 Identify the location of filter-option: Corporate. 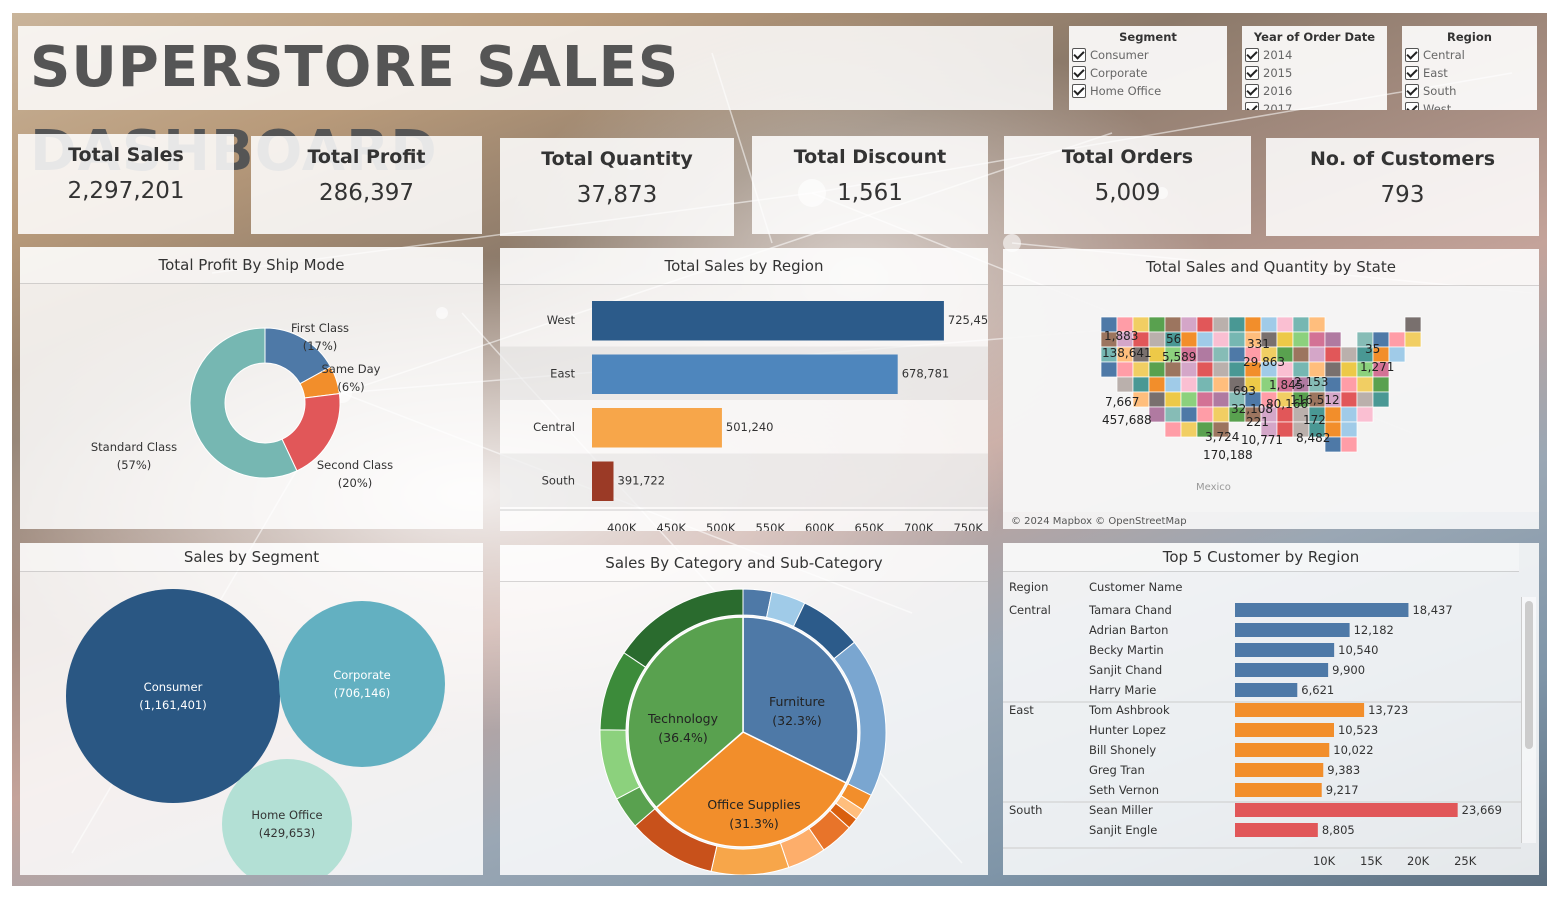
(1148, 73).